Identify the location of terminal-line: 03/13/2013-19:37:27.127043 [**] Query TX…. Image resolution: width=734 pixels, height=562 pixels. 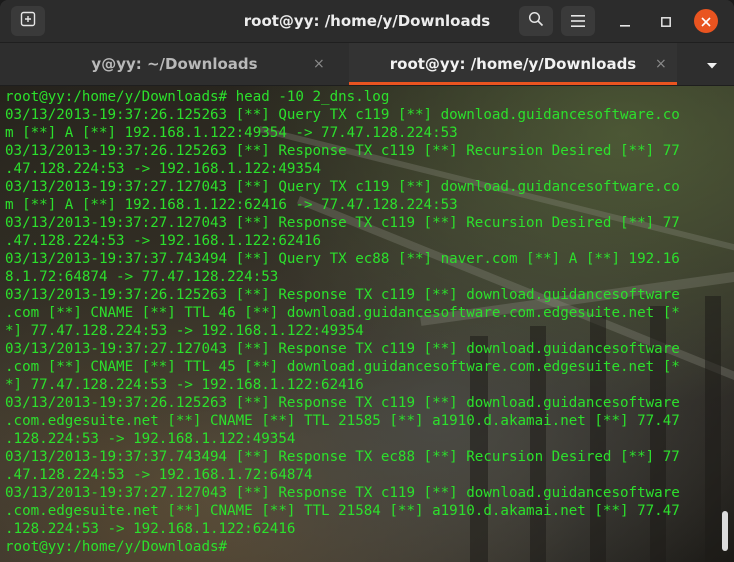
(342, 187).